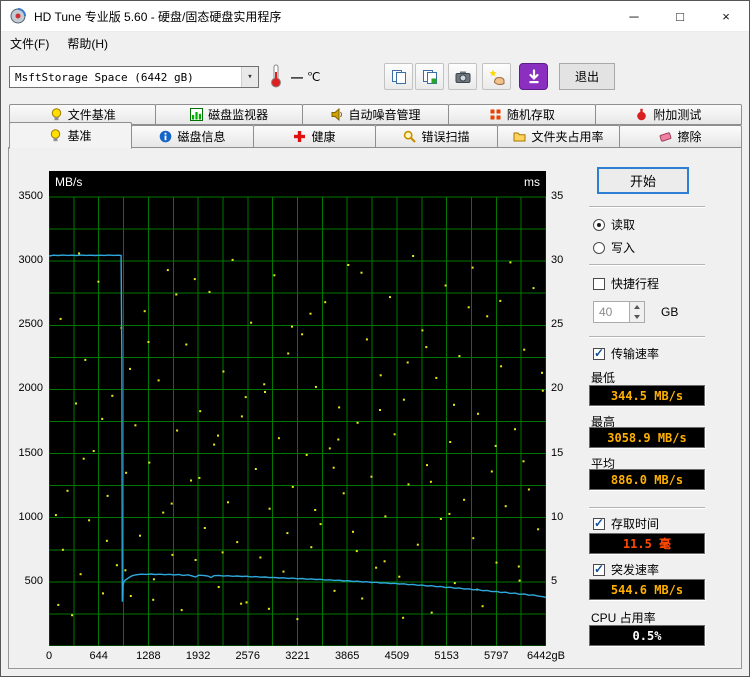 Image resolution: width=750 pixels, height=677 pixels. Describe the element at coordinates (496, 76) in the screenshot. I see `donate-button` at that location.